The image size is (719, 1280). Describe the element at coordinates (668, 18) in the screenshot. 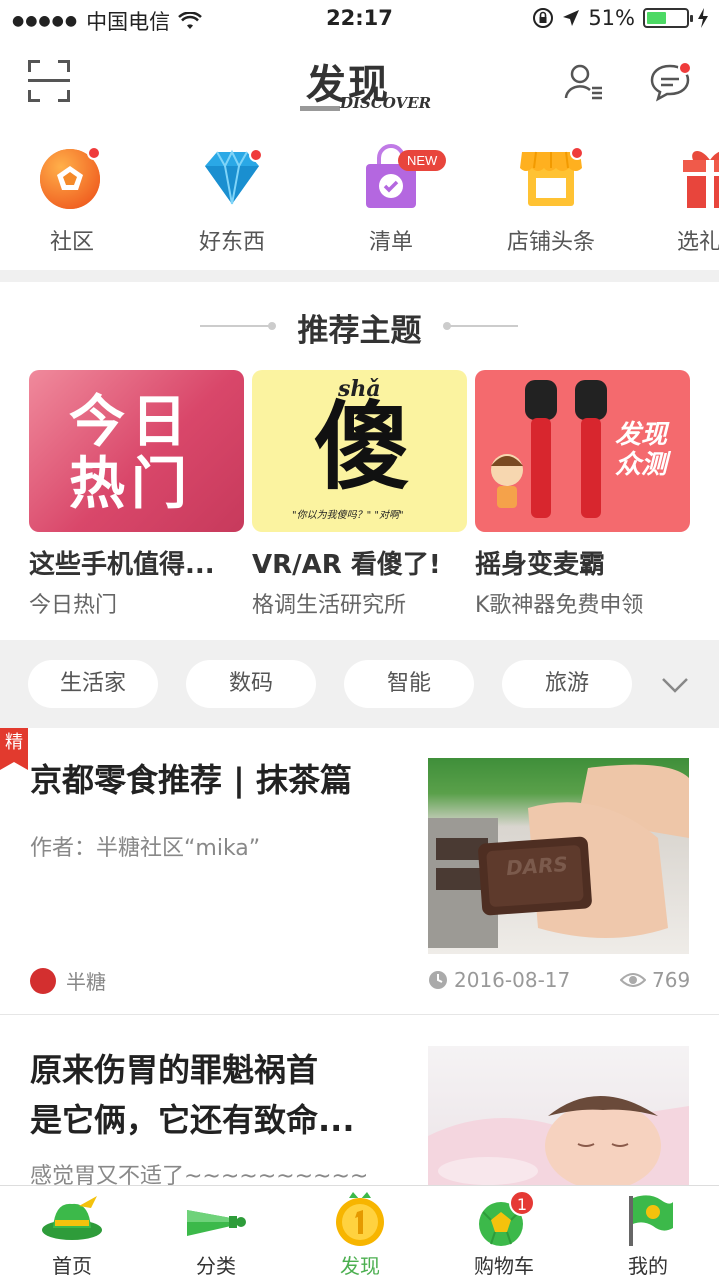

I see `battery-icon` at that location.